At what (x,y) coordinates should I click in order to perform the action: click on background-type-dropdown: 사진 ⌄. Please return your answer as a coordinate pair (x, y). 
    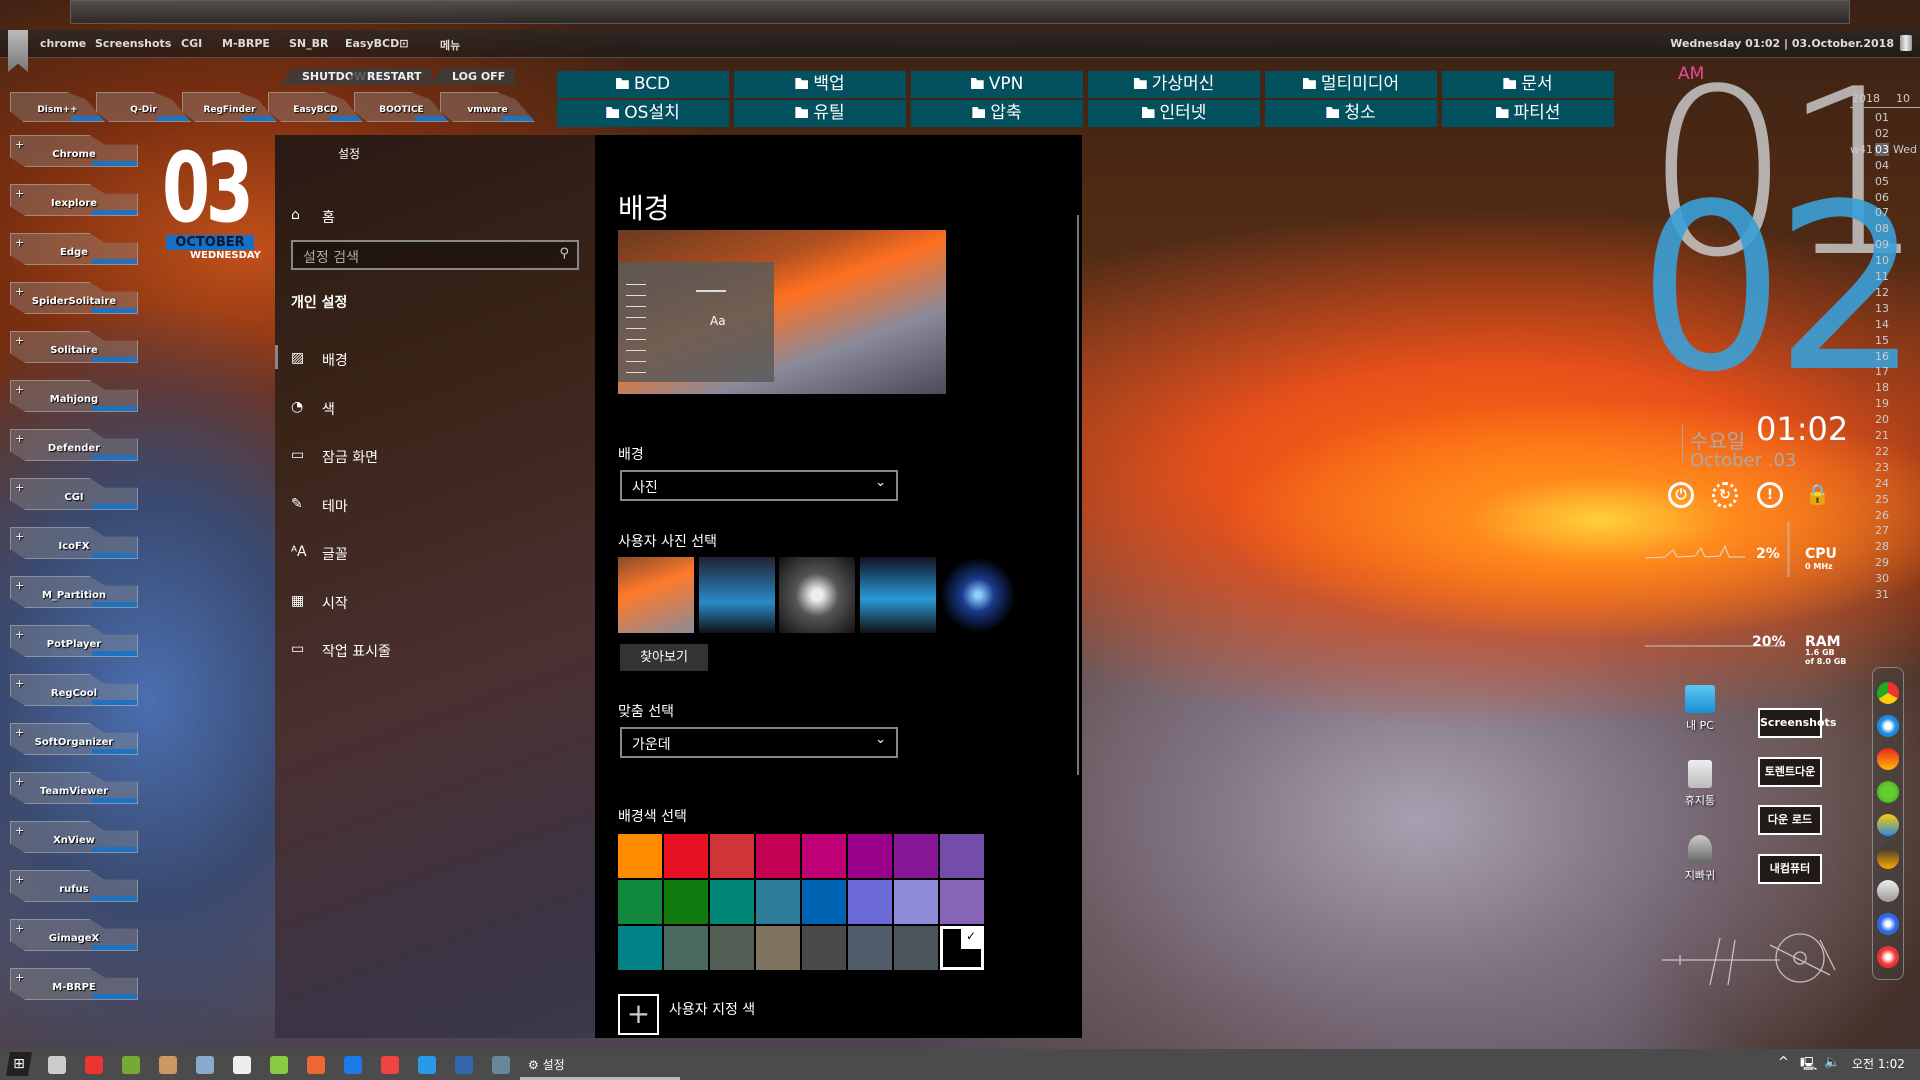
    Looking at the image, I should click on (759, 485).